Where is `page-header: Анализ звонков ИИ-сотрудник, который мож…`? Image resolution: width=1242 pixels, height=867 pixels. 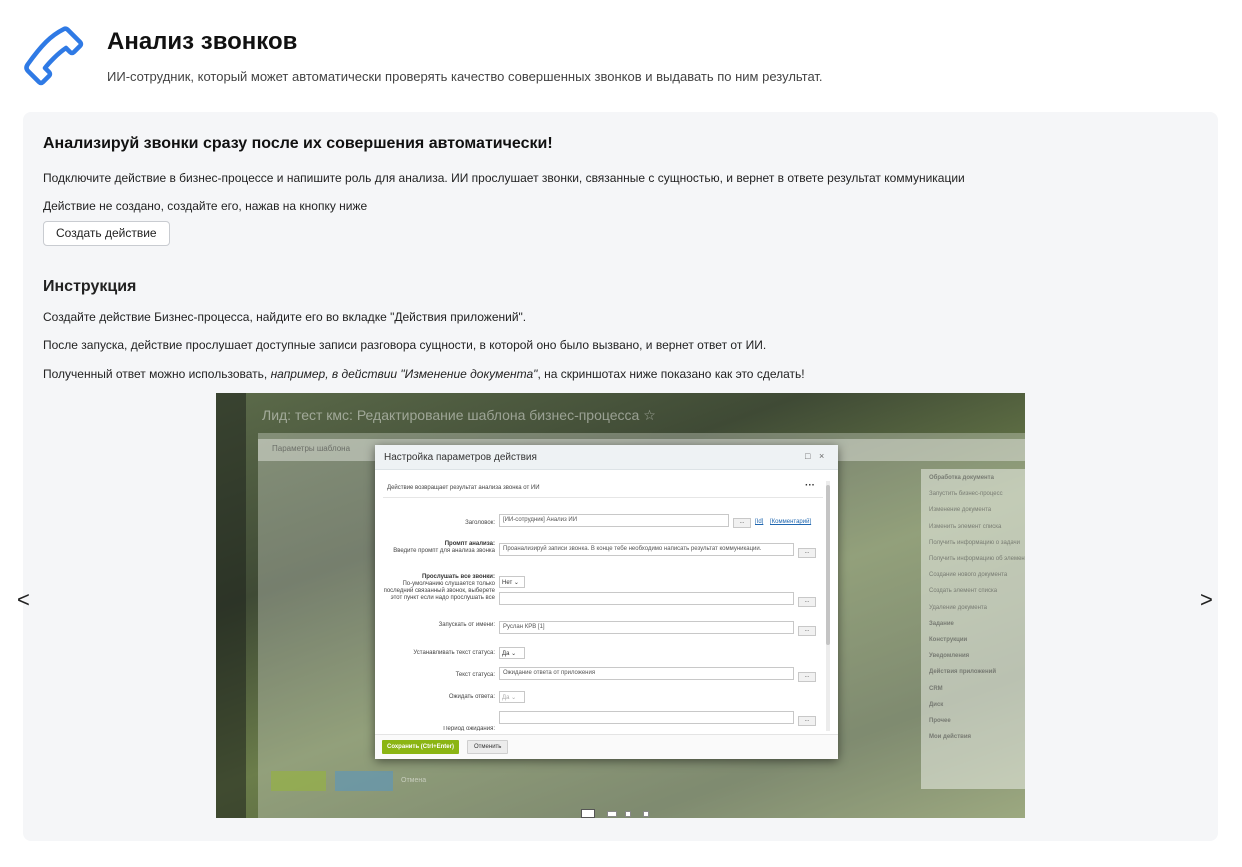
page-header: Анализ звонков ИИ-сотрудник, который мож… is located at coordinates (621, 55).